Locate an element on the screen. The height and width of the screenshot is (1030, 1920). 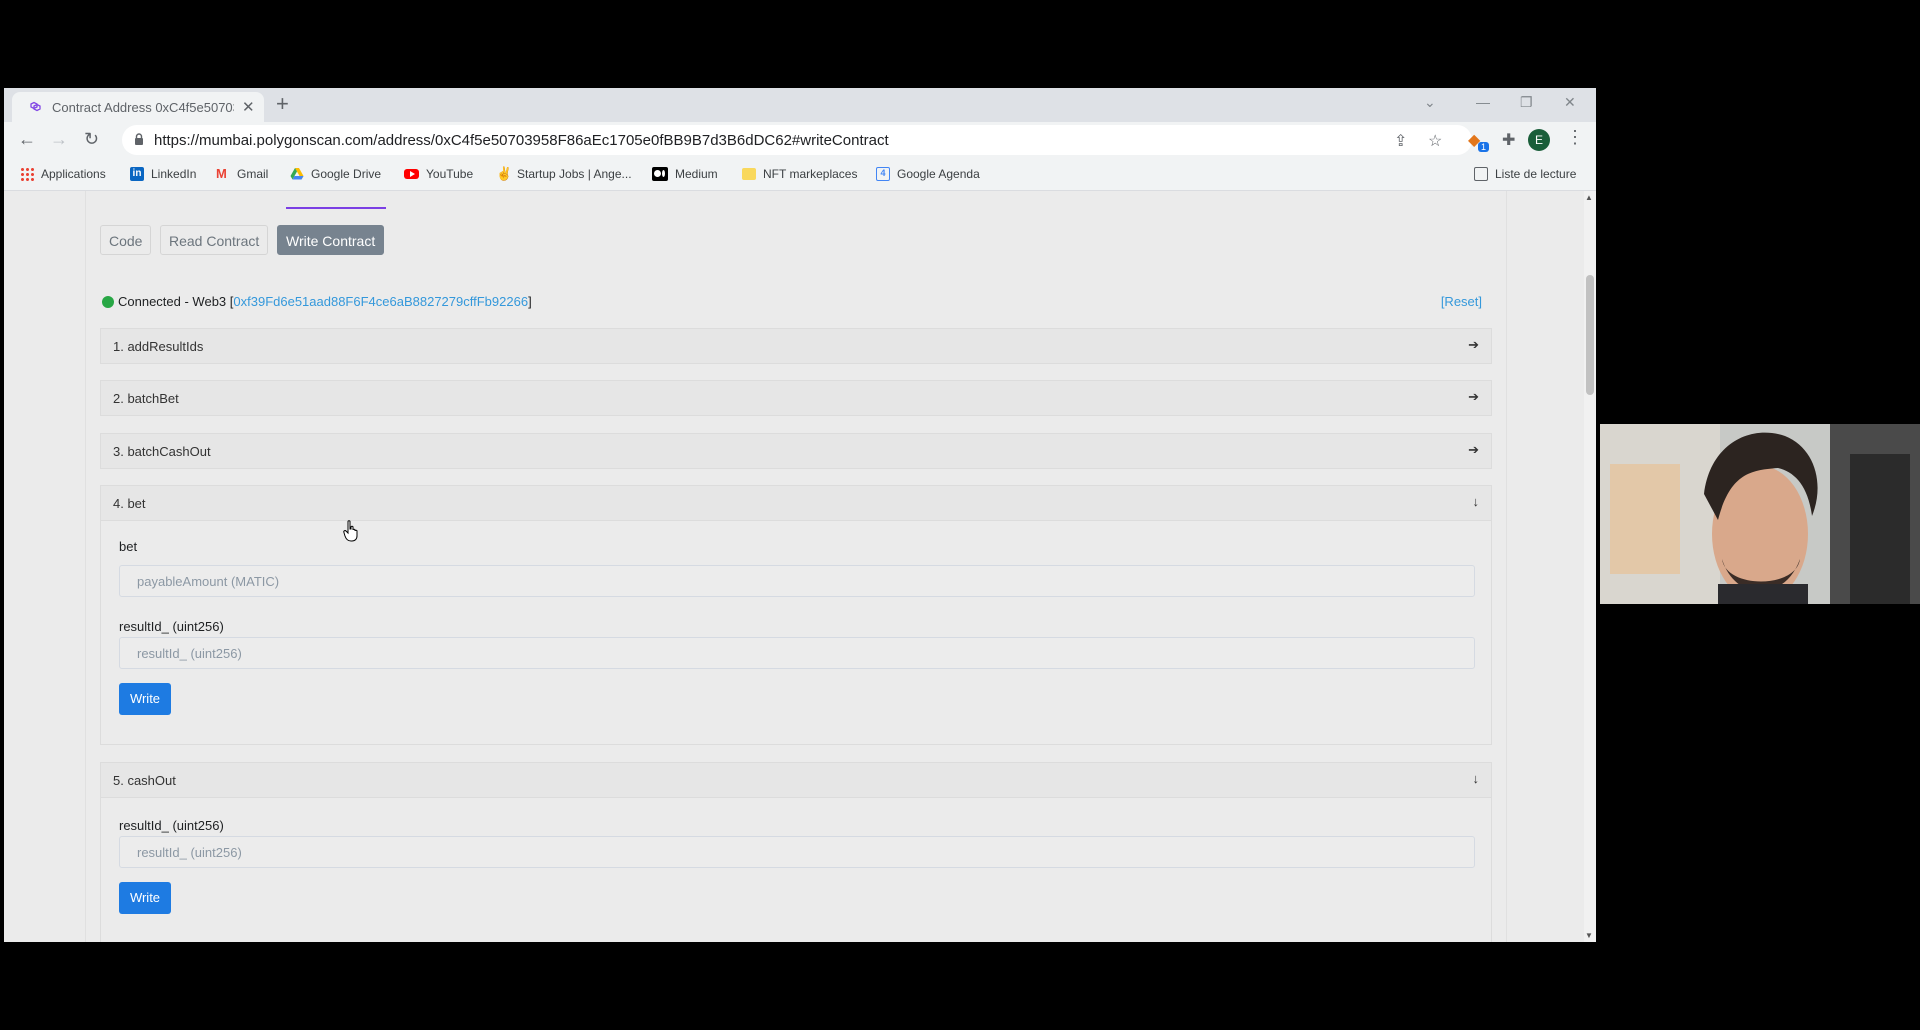
bookmark-linkedin: in LinkedIn is located at coordinates (163, 174).